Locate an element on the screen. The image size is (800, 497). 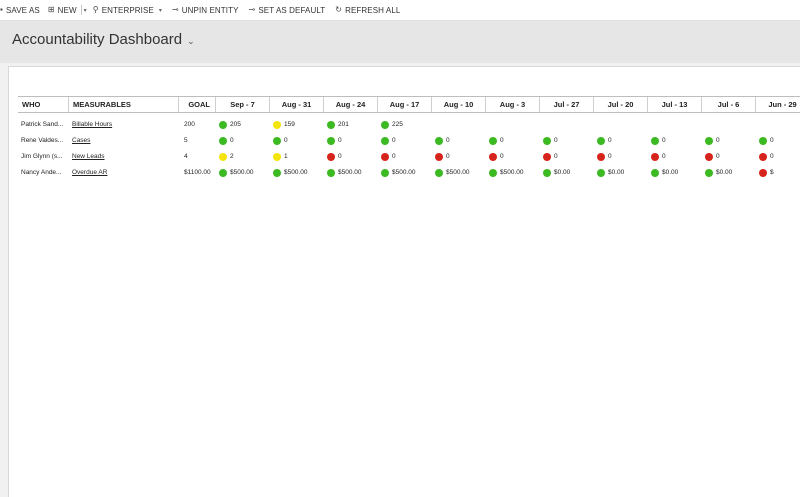
measurable-link: Billable Hours is located at coordinates (122, 125).